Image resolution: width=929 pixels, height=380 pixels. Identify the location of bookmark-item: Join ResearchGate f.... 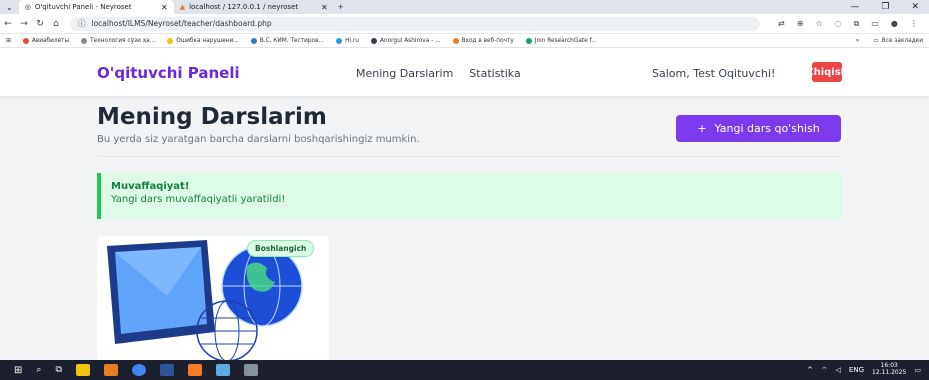
(561, 40).